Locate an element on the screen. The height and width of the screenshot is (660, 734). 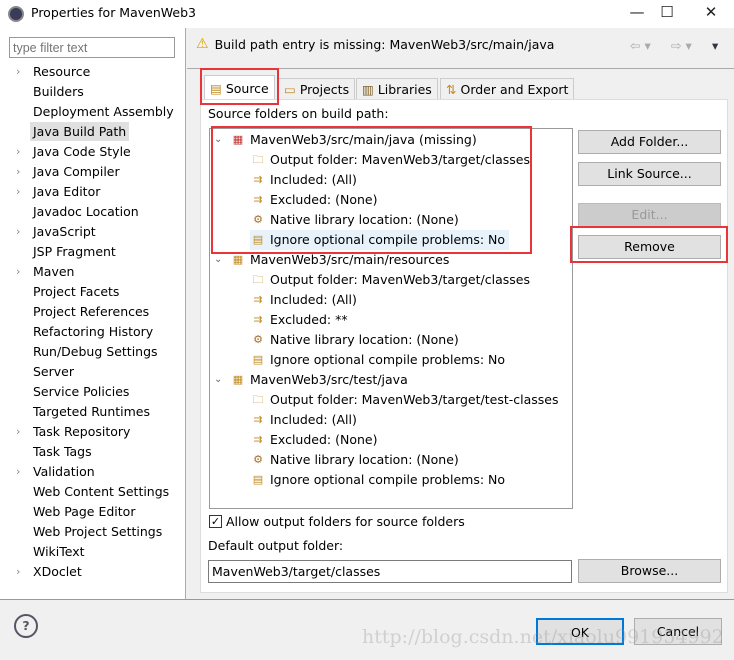
source-folder-row: ⌄ ▦ MavenWeb3/src/main/java (missing) is located at coordinates (345, 140).